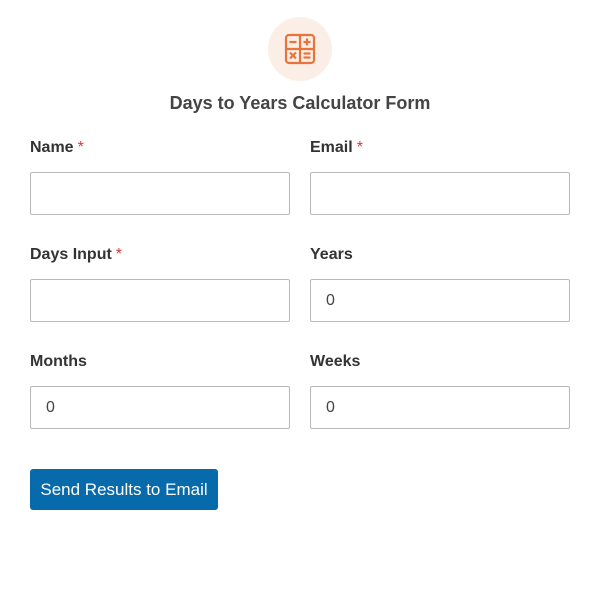 This screenshot has height=600, width=600. Describe the element at coordinates (300, 103) in the screenshot. I see `form-title: Days to Years Calculator Form` at that location.